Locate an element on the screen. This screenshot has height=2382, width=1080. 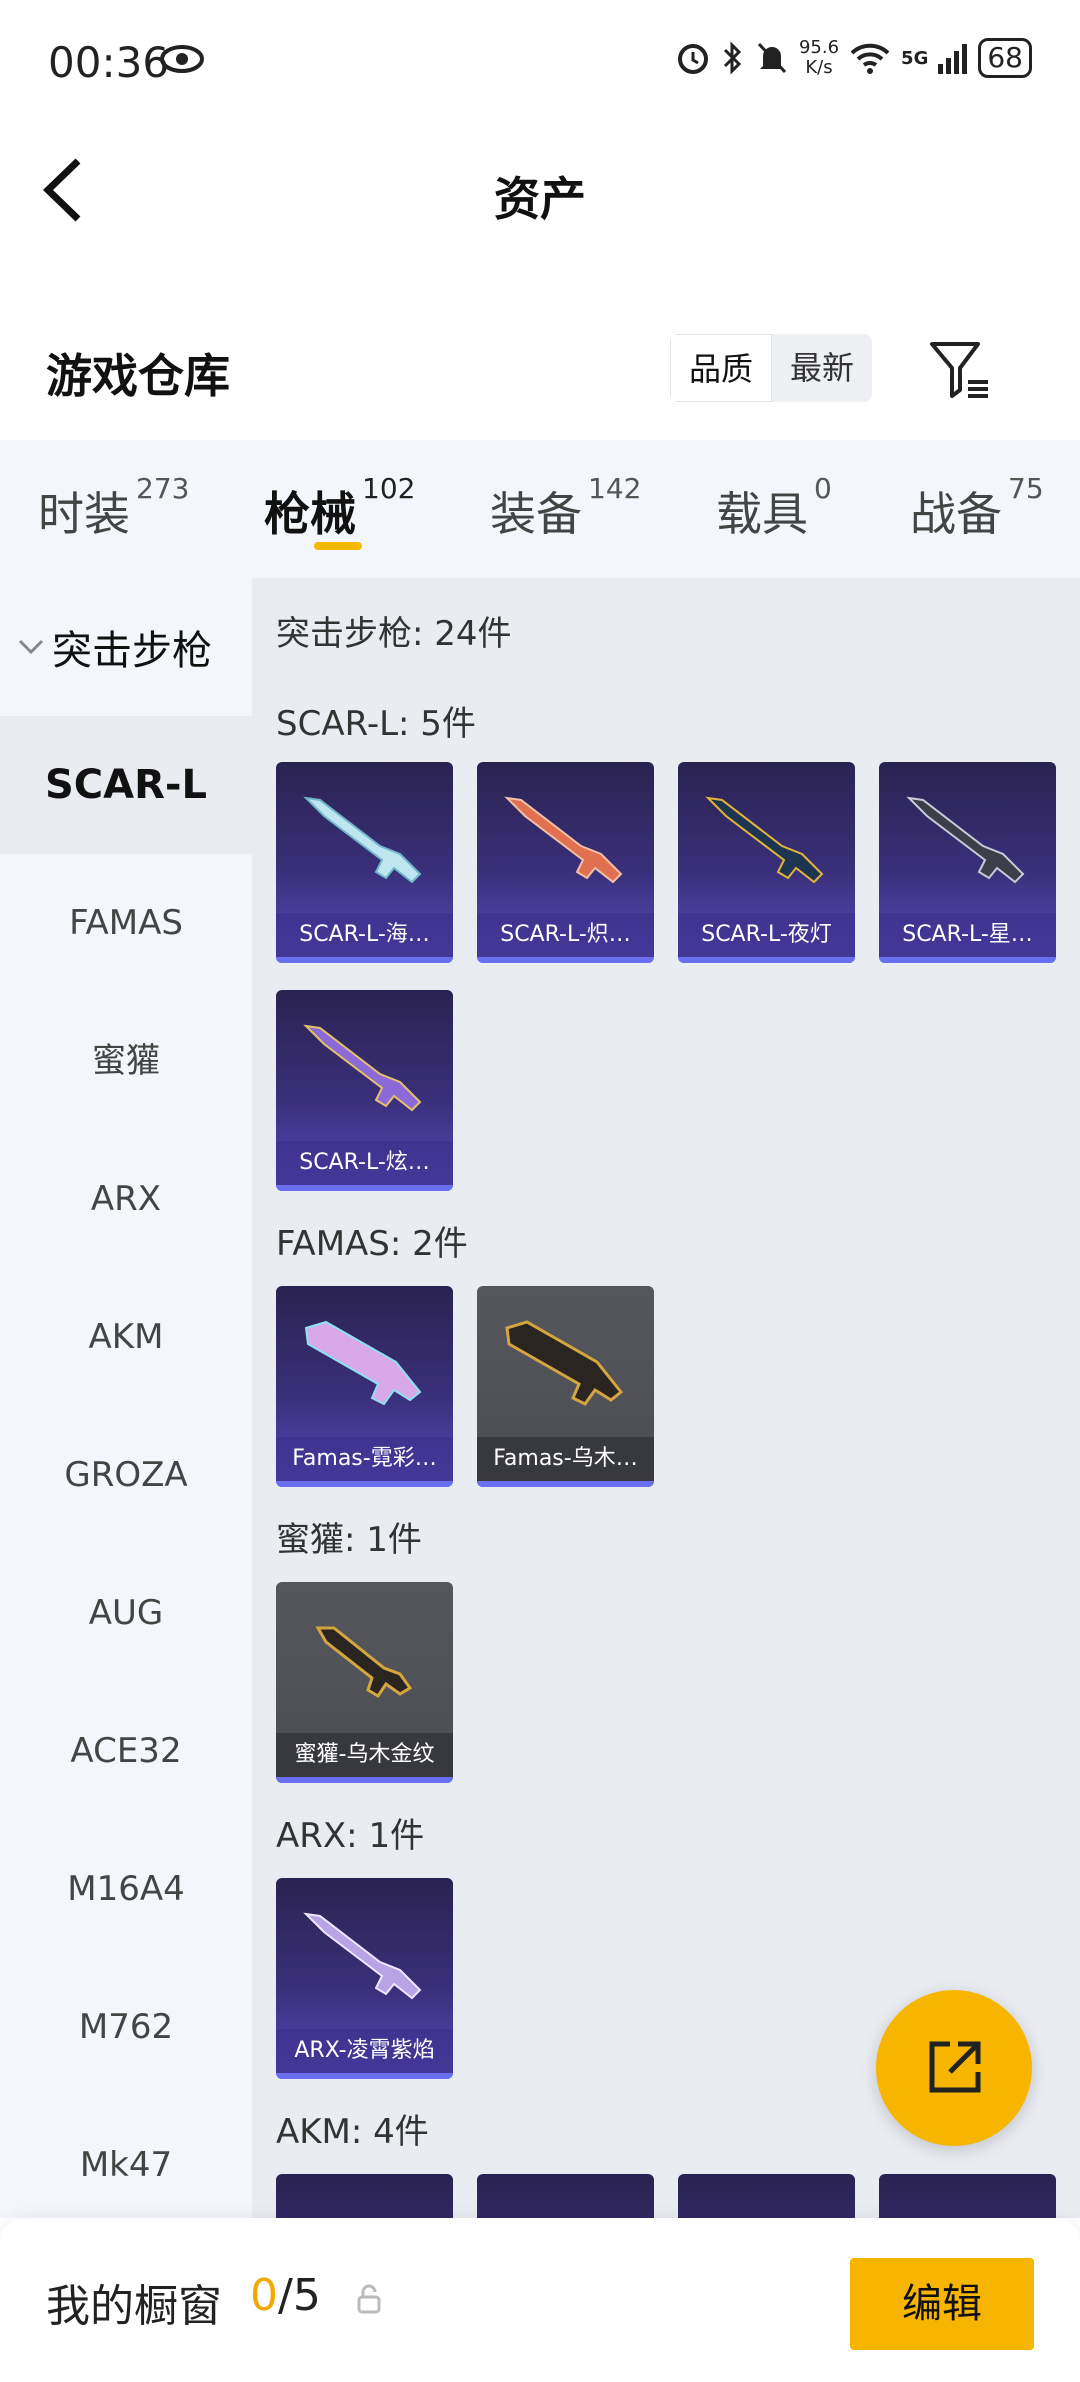
tab-label: 战备 is located at coordinates (956, 514).